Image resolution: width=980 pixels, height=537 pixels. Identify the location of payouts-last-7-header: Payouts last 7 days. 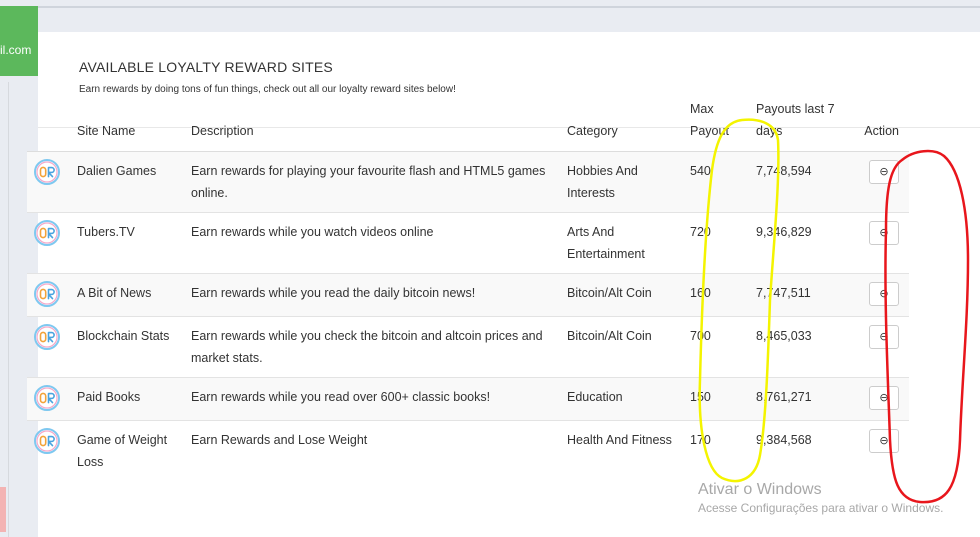
(800, 125).